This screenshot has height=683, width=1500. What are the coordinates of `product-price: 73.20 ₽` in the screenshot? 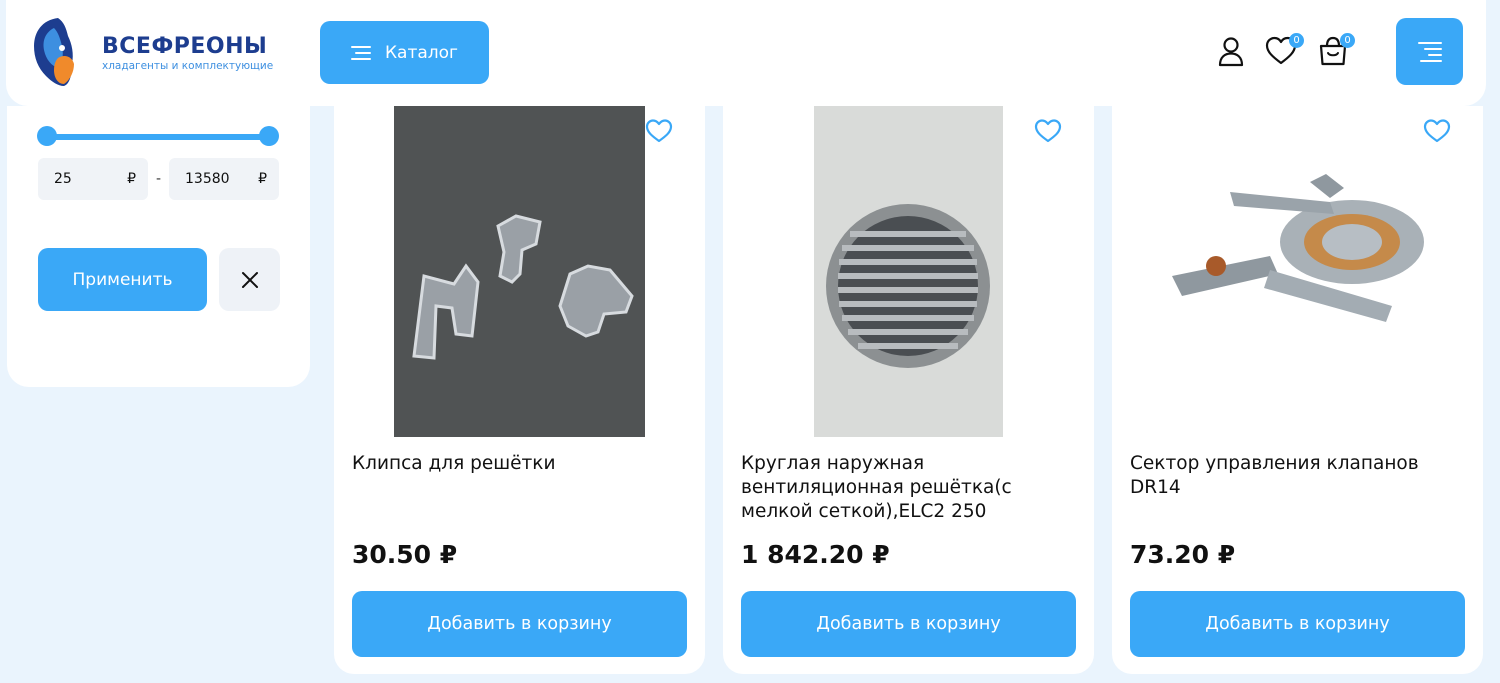 It's located at (1183, 554).